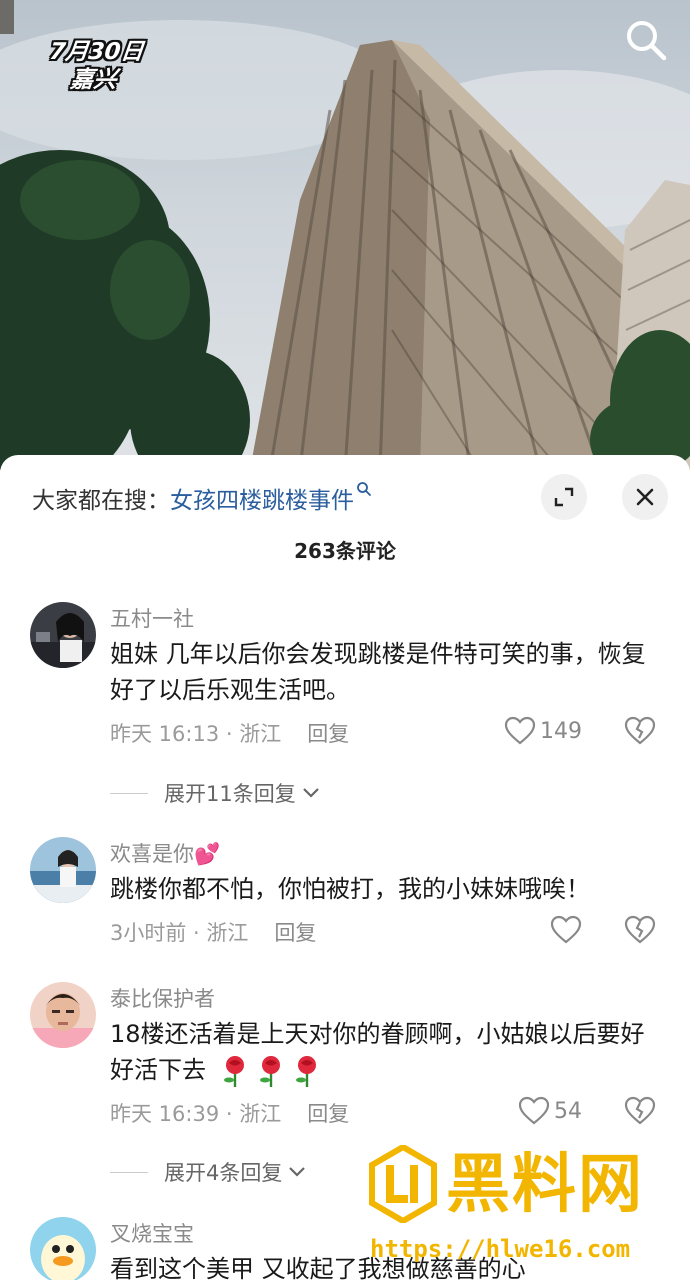 This screenshot has height=1280, width=690. I want to click on like-button: 149, so click(543, 731).